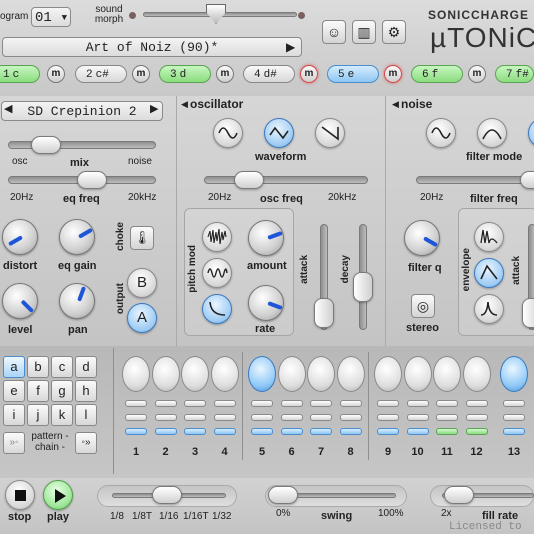  Describe the element at coordinates (8, 108) in the screenshot. I see `drum-prev-icon: ◀` at that location.